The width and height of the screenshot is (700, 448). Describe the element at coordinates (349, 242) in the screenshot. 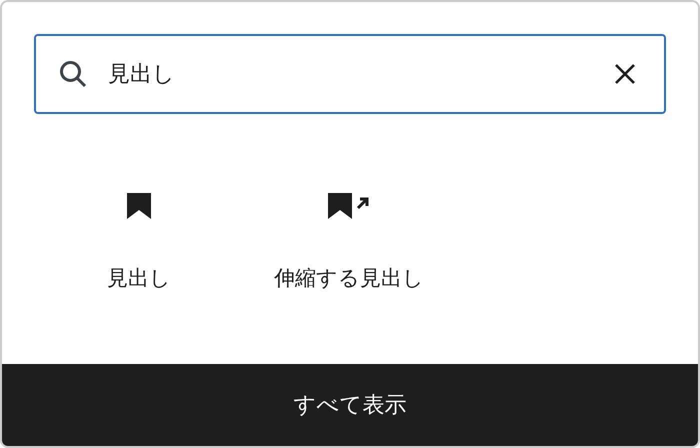

I see `block-item: 伸縮する見出し` at that location.